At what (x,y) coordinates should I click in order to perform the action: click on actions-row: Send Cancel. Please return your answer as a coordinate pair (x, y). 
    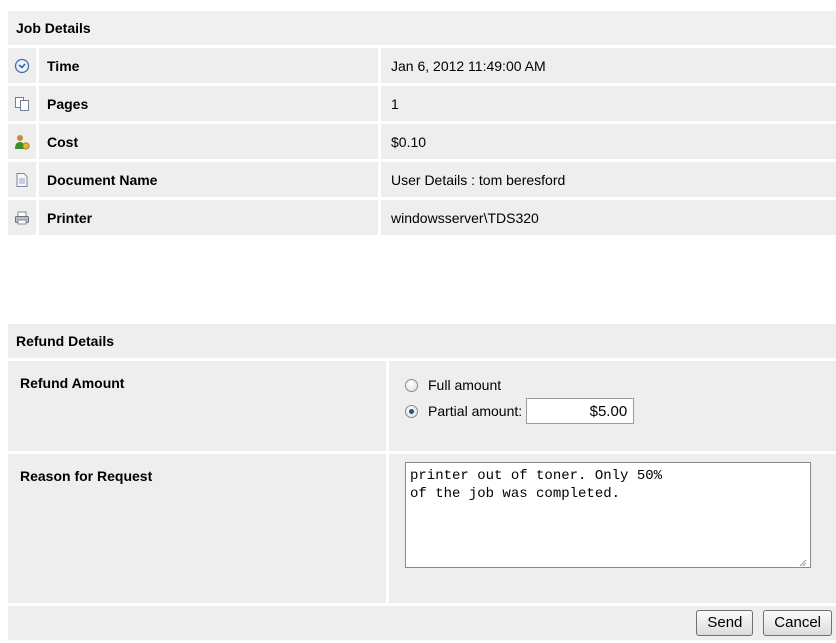
    Looking at the image, I should click on (422, 623).